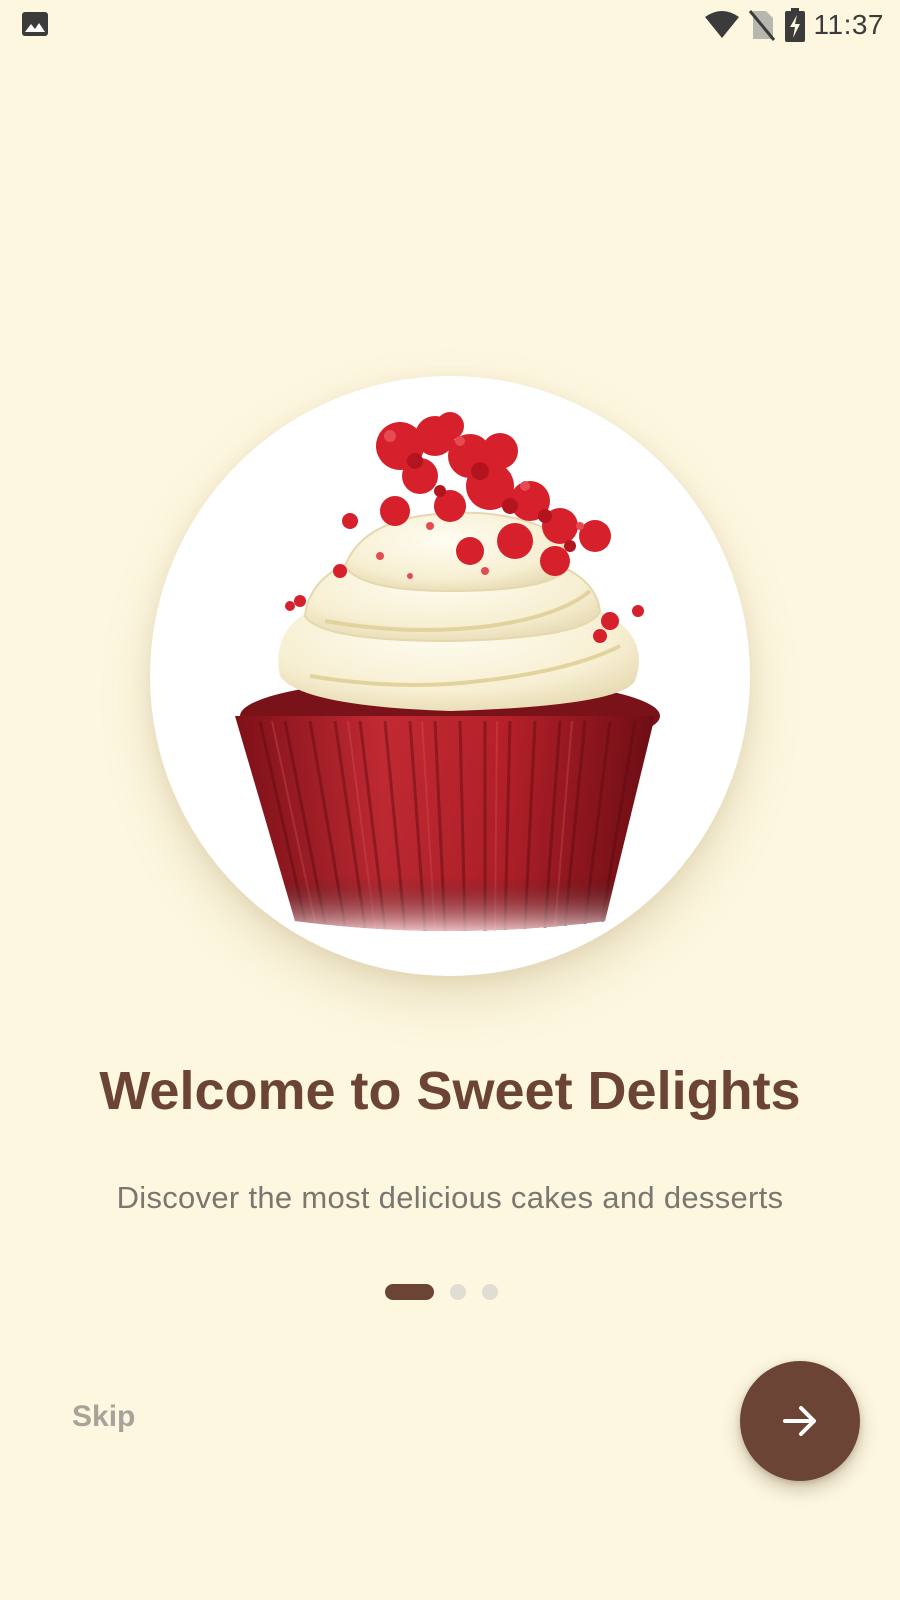  Describe the element at coordinates (103, 1417) in the screenshot. I see `skip-button: Skip` at that location.